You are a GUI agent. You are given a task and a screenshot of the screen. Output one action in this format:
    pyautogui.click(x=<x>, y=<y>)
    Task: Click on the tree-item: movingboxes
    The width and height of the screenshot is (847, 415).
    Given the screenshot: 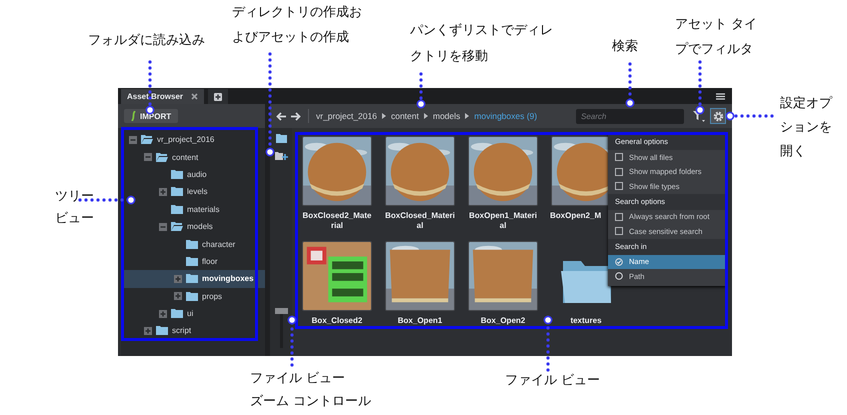 What is the action you would take?
    pyautogui.click(x=193, y=279)
    